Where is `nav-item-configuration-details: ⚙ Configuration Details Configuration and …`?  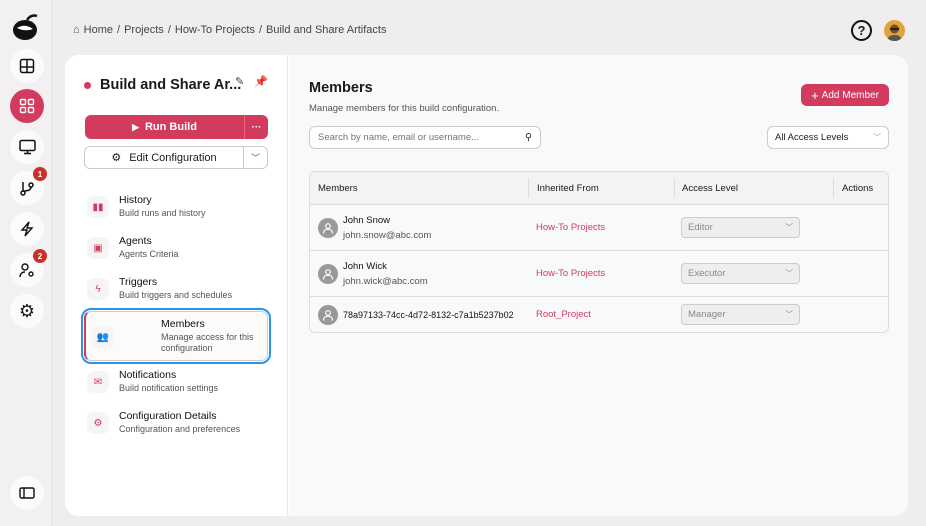 nav-item-configuration-details: ⚙ Configuration Details Configuration and … is located at coordinates (176, 422).